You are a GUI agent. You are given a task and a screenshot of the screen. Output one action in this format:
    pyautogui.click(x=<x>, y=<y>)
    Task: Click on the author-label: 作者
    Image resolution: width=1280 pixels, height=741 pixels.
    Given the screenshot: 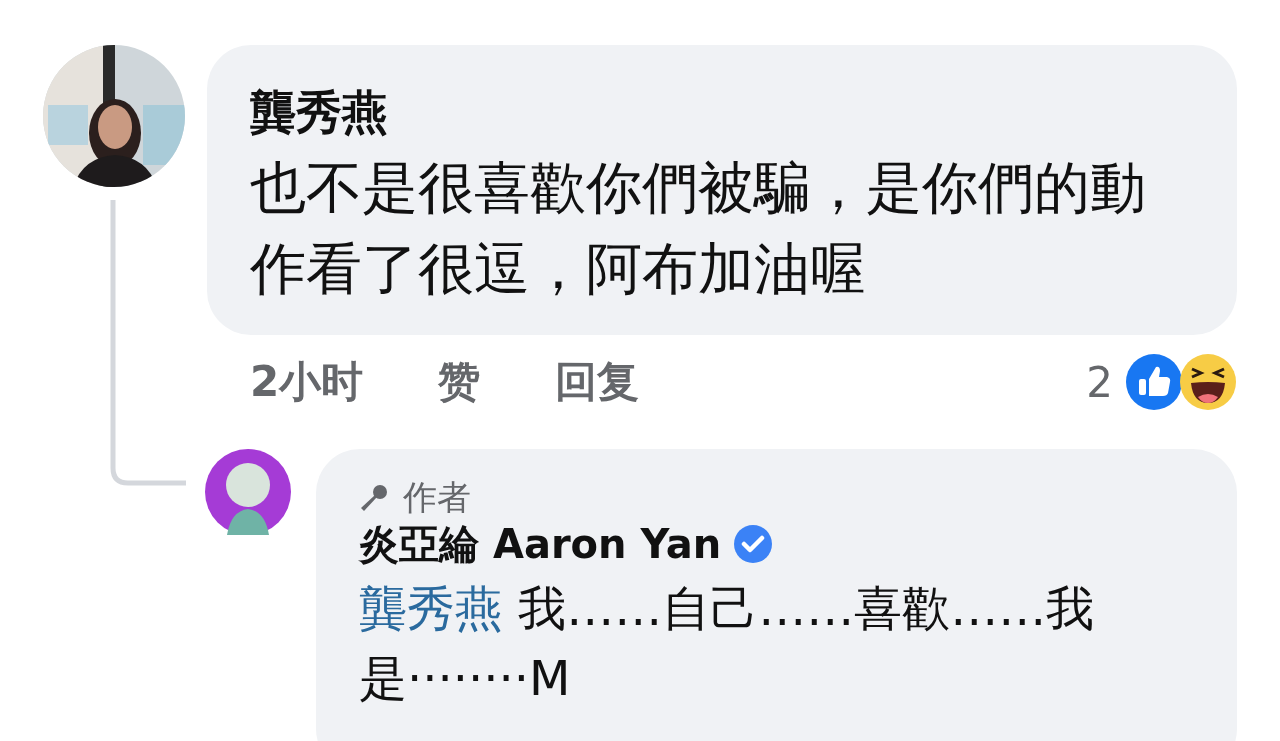 What is the action you would take?
    pyautogui.click(x=437, y=497)
    